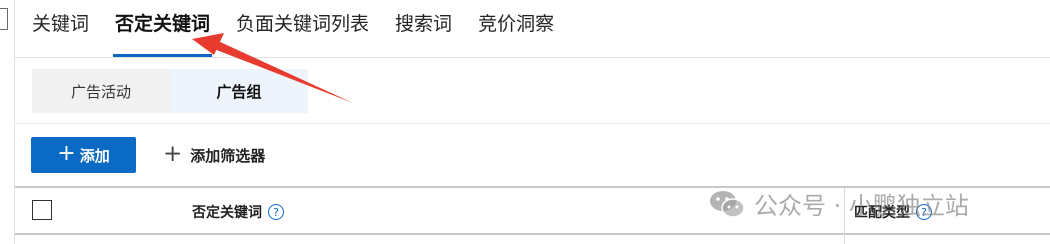 Image resolution: width=1050 pixels, height=244 pixels. I want to click on annotation-arrow, so click(272, 68).